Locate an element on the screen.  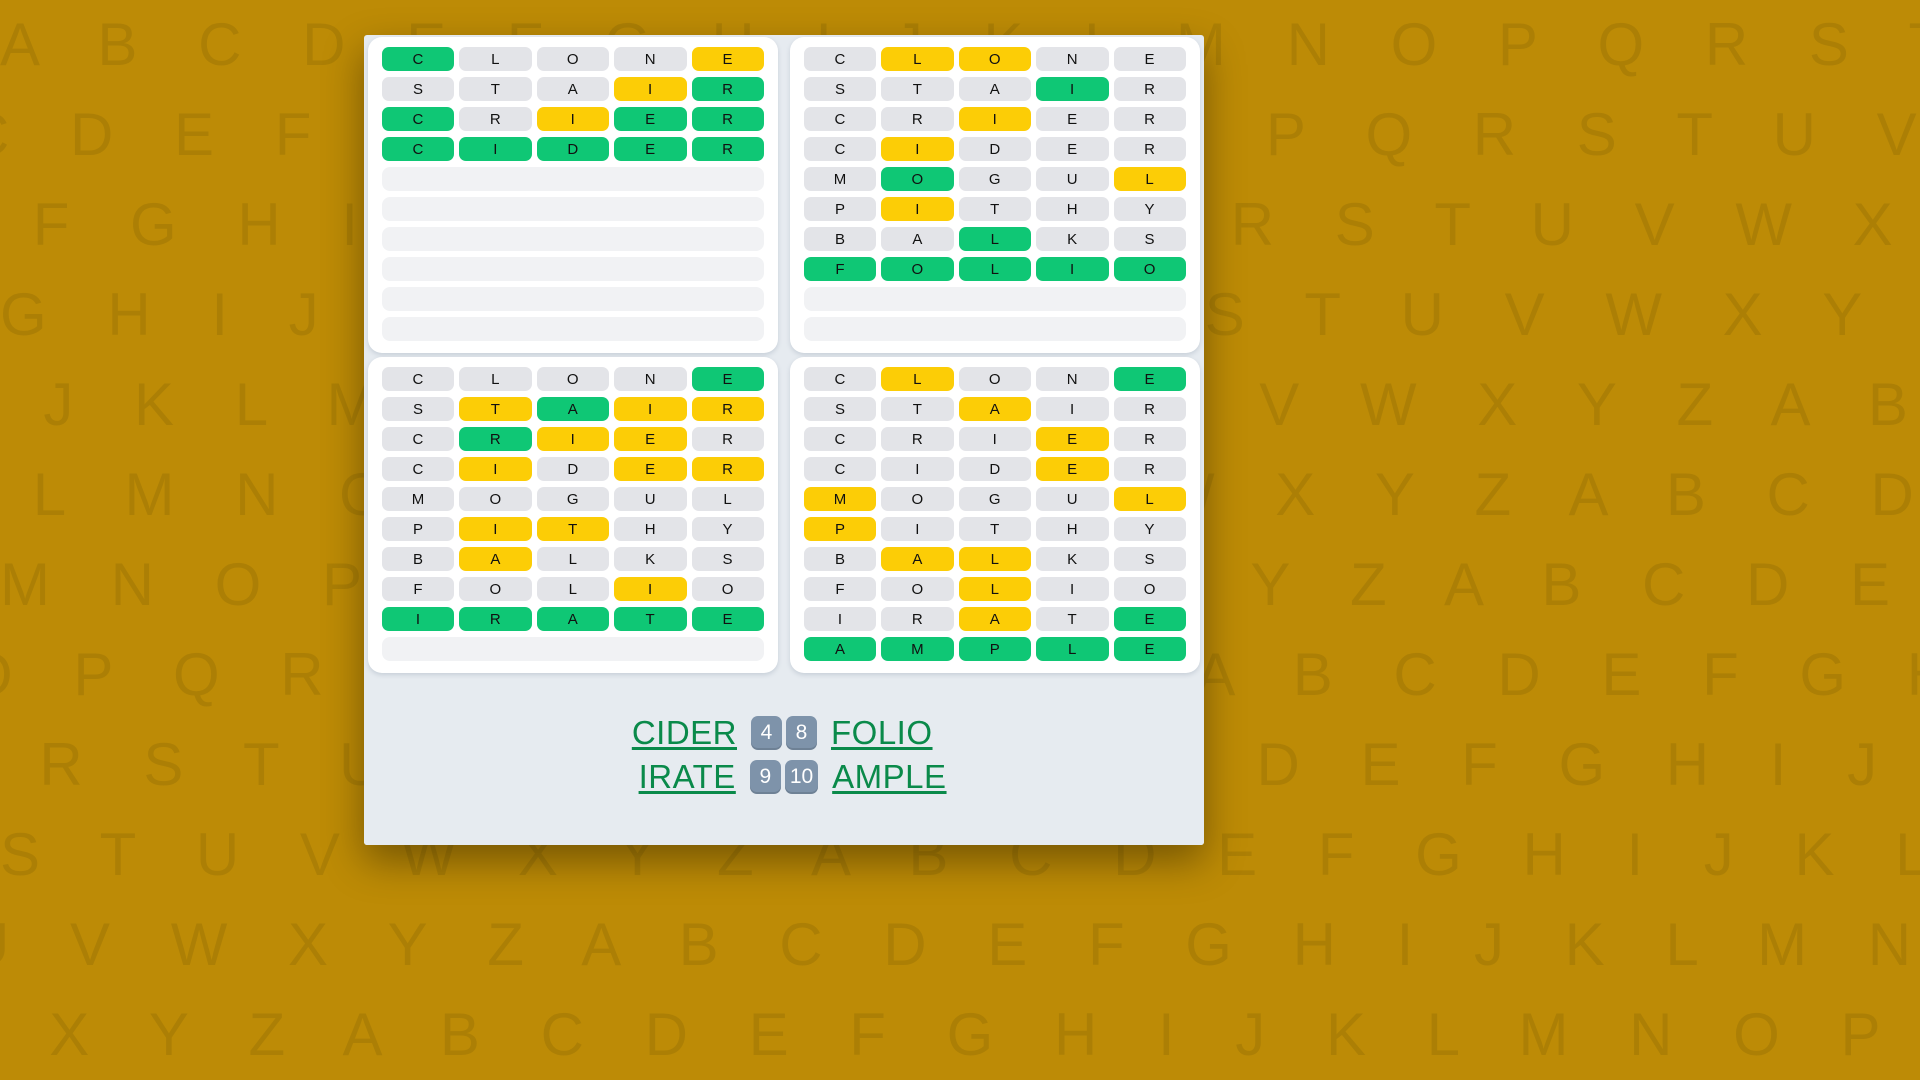
guess-row: CRIER is located at coordinates (573, 439).